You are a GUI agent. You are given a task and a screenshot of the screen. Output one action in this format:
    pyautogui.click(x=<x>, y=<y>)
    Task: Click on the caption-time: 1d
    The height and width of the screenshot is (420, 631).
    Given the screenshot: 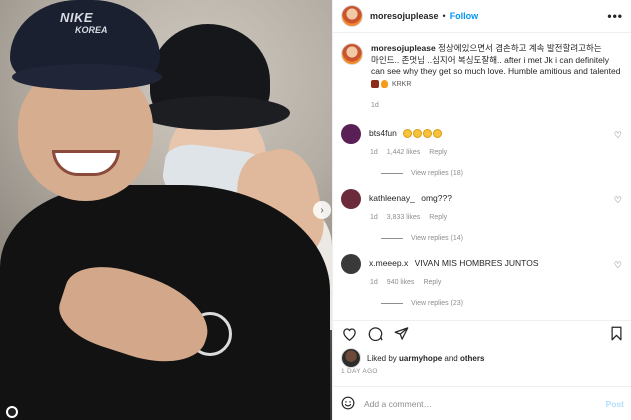 What is the action you would take?
    pyautogui.click(x=375, y=105)
    